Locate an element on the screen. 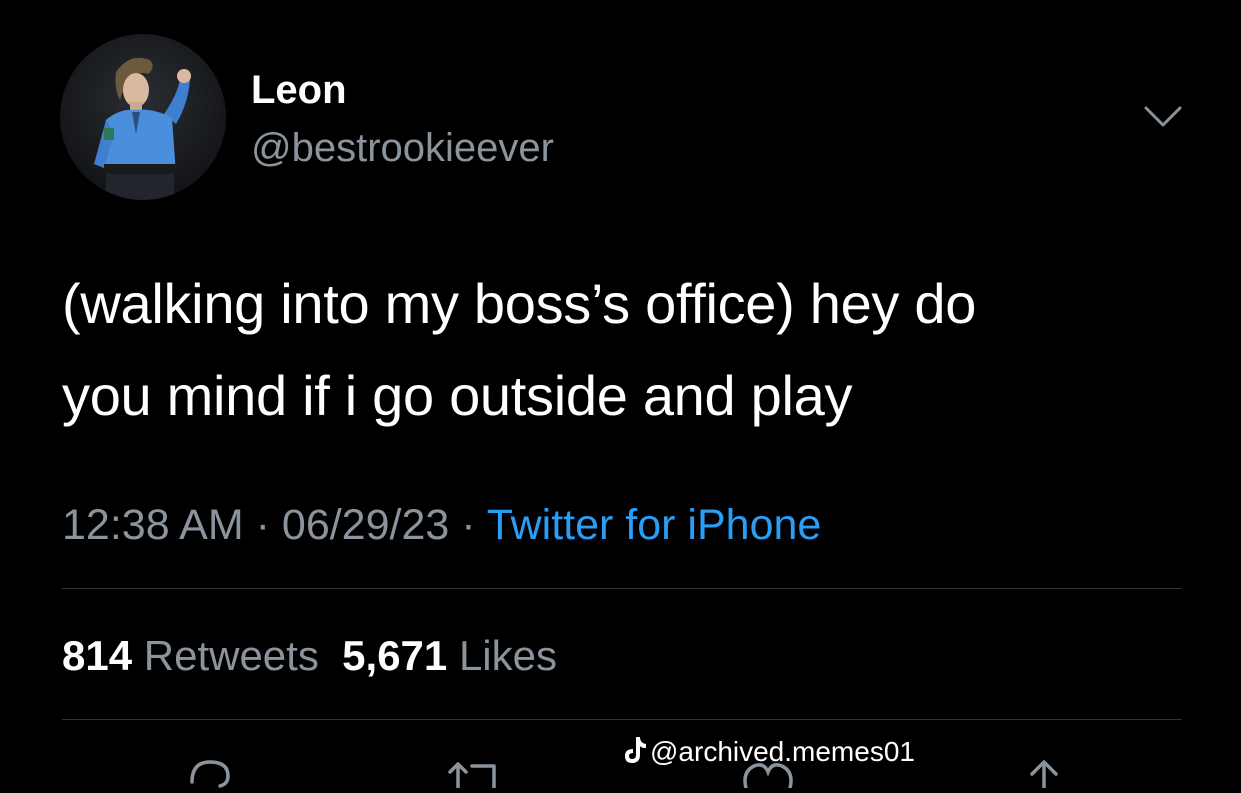  reply-icon is located at coordinates (210, 768).